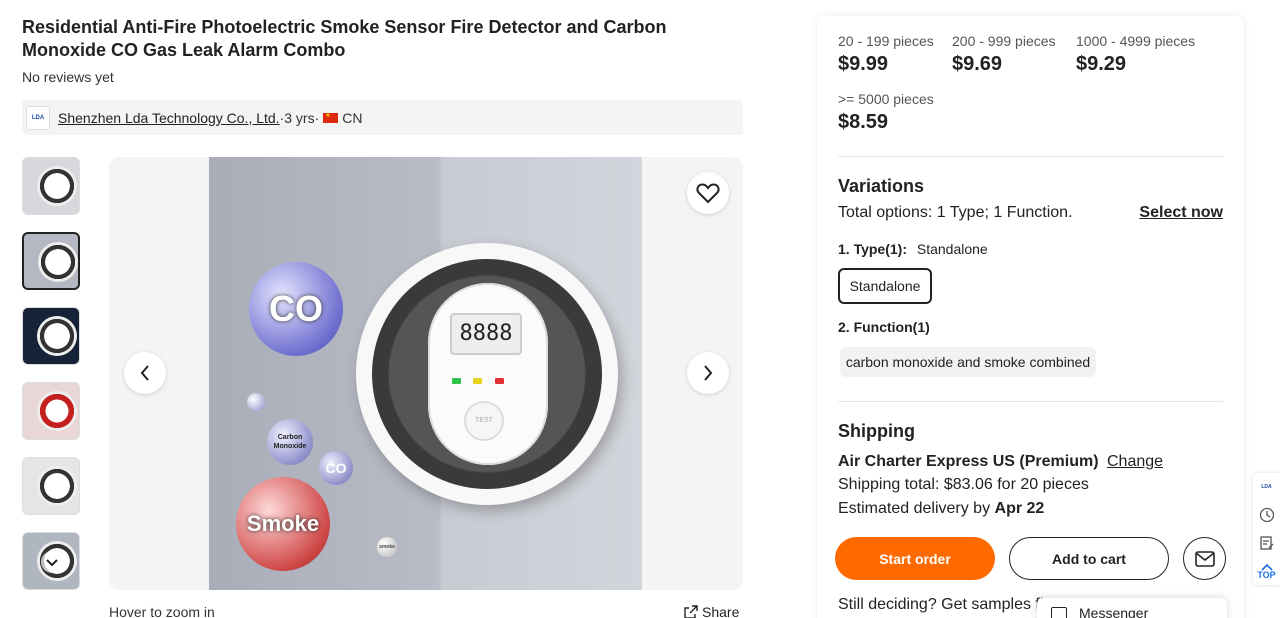  I want to click on clock-icon, so click(1266, 515).